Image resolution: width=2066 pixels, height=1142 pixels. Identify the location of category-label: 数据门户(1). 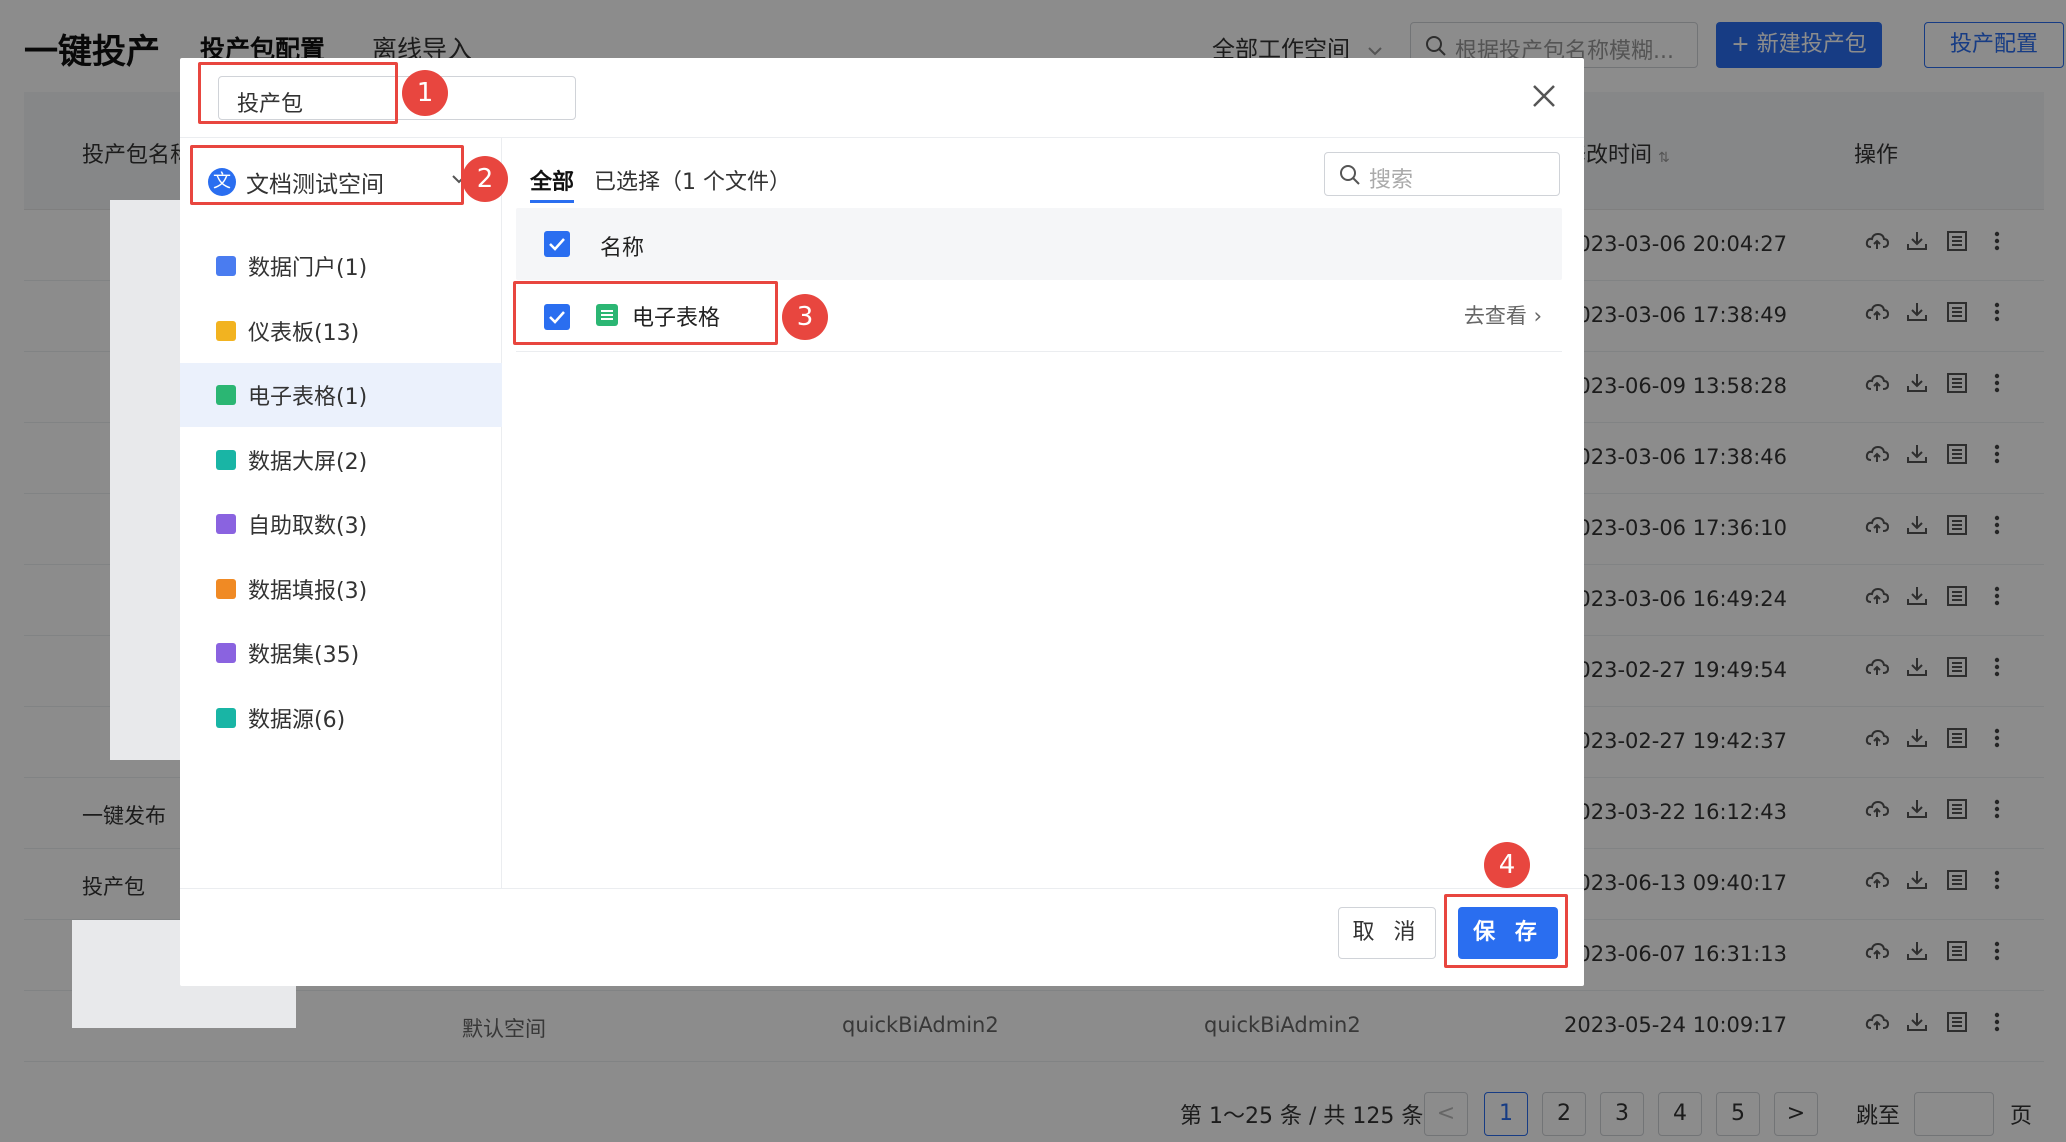
(308, 268).